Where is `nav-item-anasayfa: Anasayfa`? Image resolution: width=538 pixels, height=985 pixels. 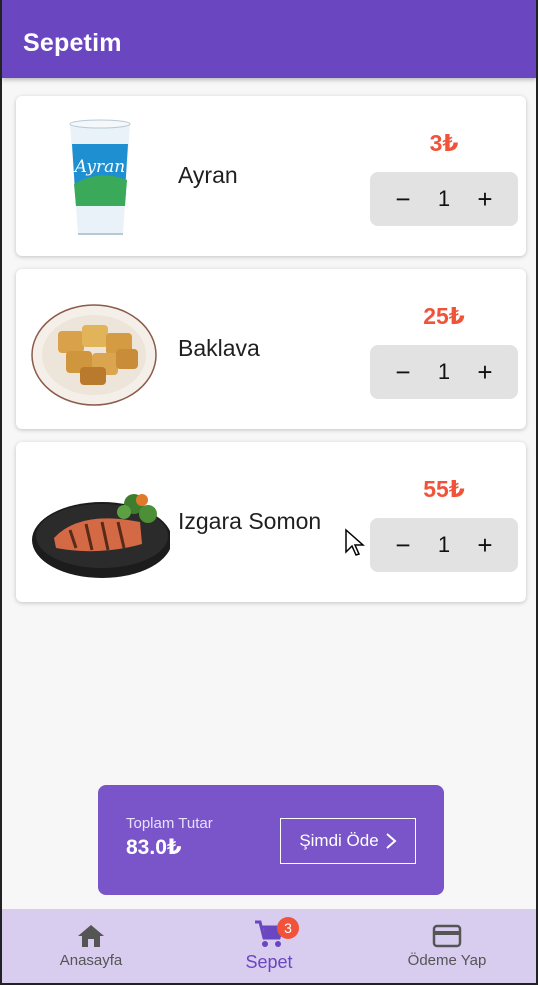
nav-item-anasayfa: Anasayfa is located at coordinates (91, 946).